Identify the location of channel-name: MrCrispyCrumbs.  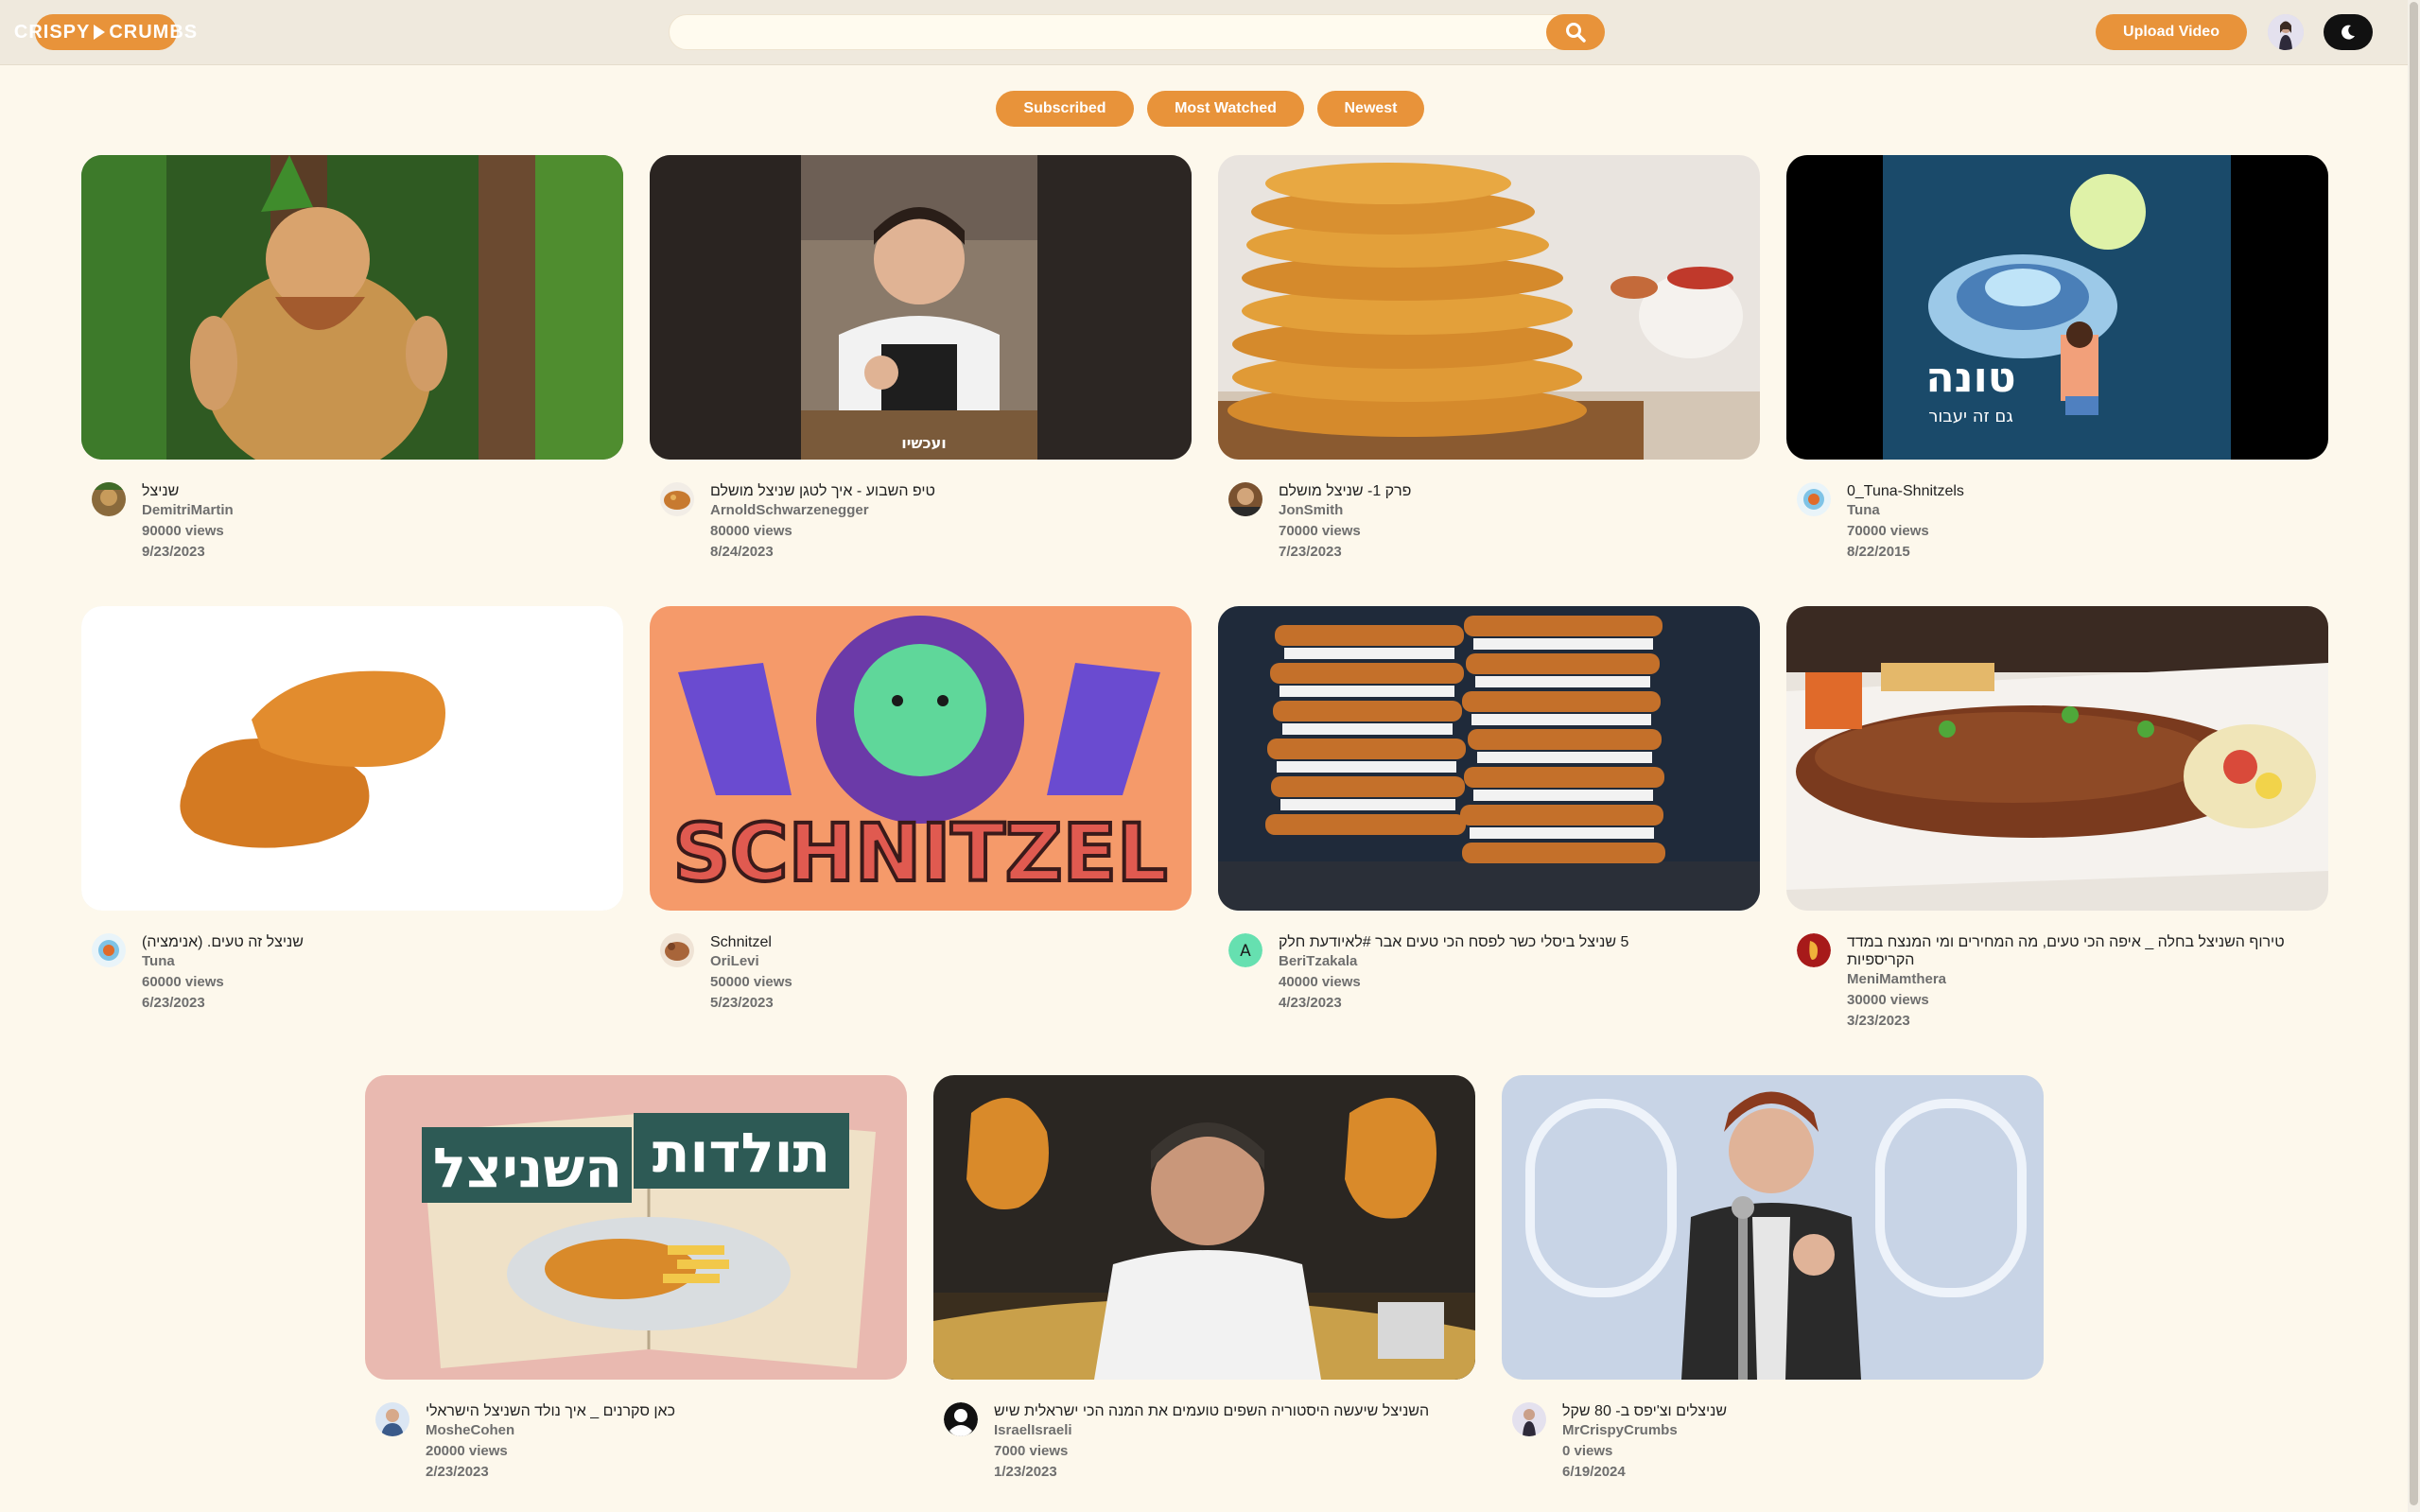
(1620, 1430).